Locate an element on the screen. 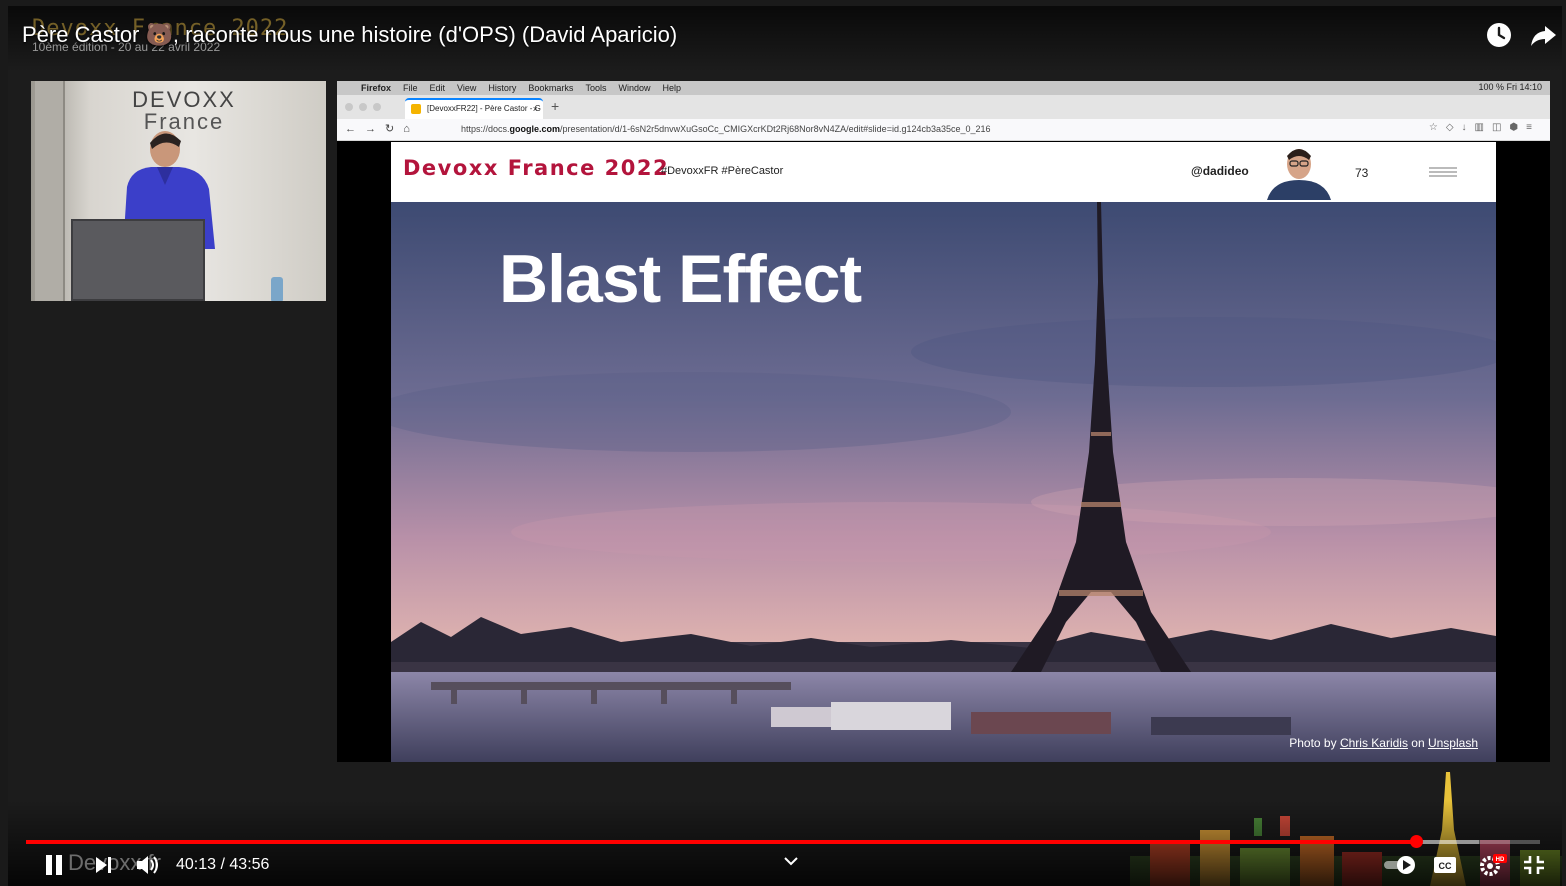 Image resolution: width=1566 pixels, height=886 pixels. slides-favicon-icon is located at coordinates (416, 109).